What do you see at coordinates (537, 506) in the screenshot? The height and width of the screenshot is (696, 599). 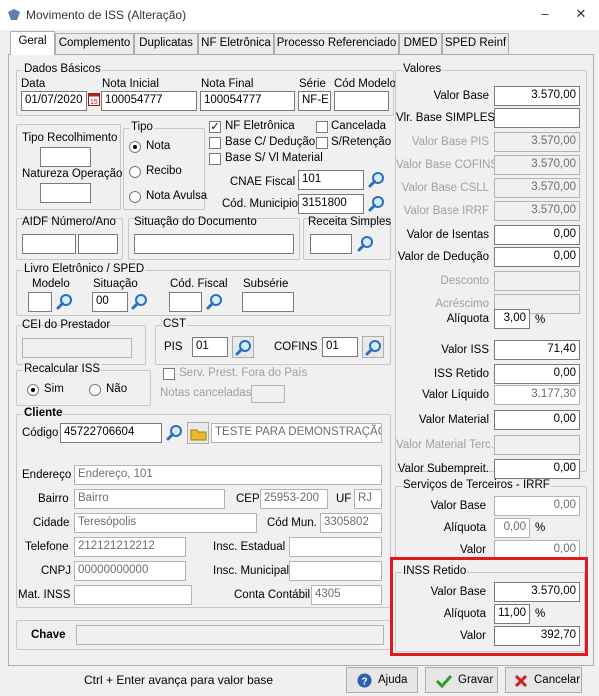 I see `irrf-valor-base-input: 0,00` at bounding box center [537, 506].